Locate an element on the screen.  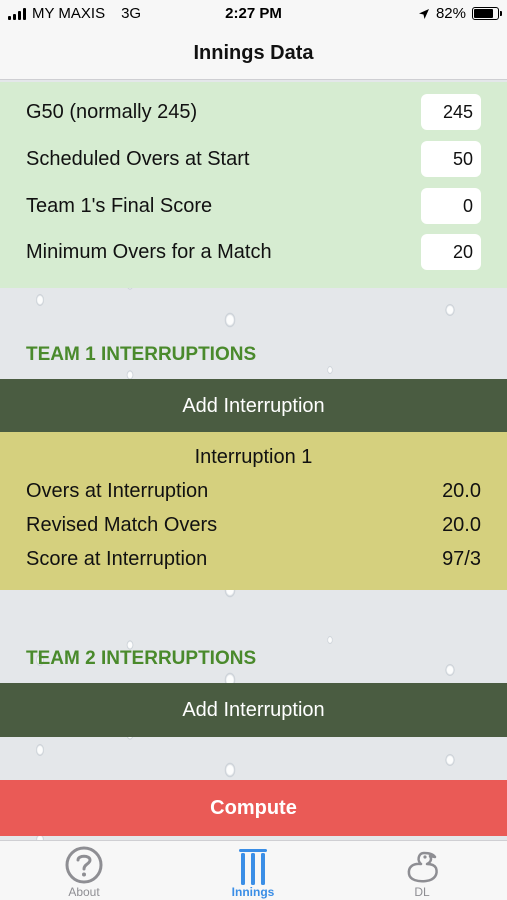
status-right: 82% is located at coordinates (460, 13).